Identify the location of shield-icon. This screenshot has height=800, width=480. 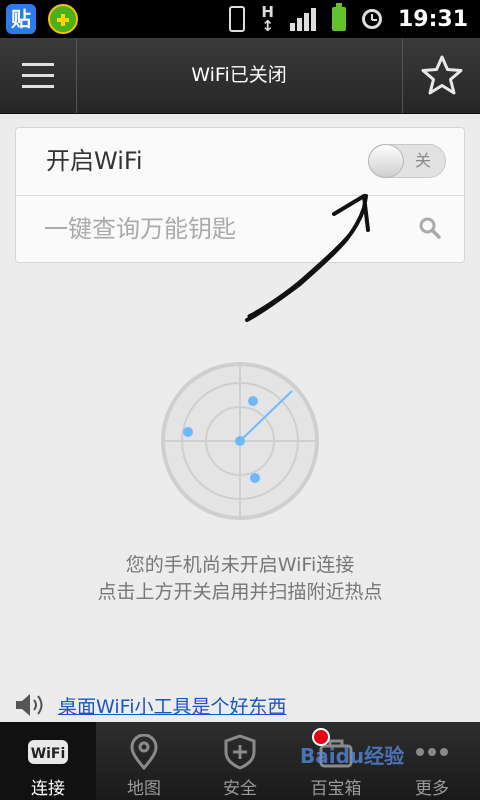
(240, 752).